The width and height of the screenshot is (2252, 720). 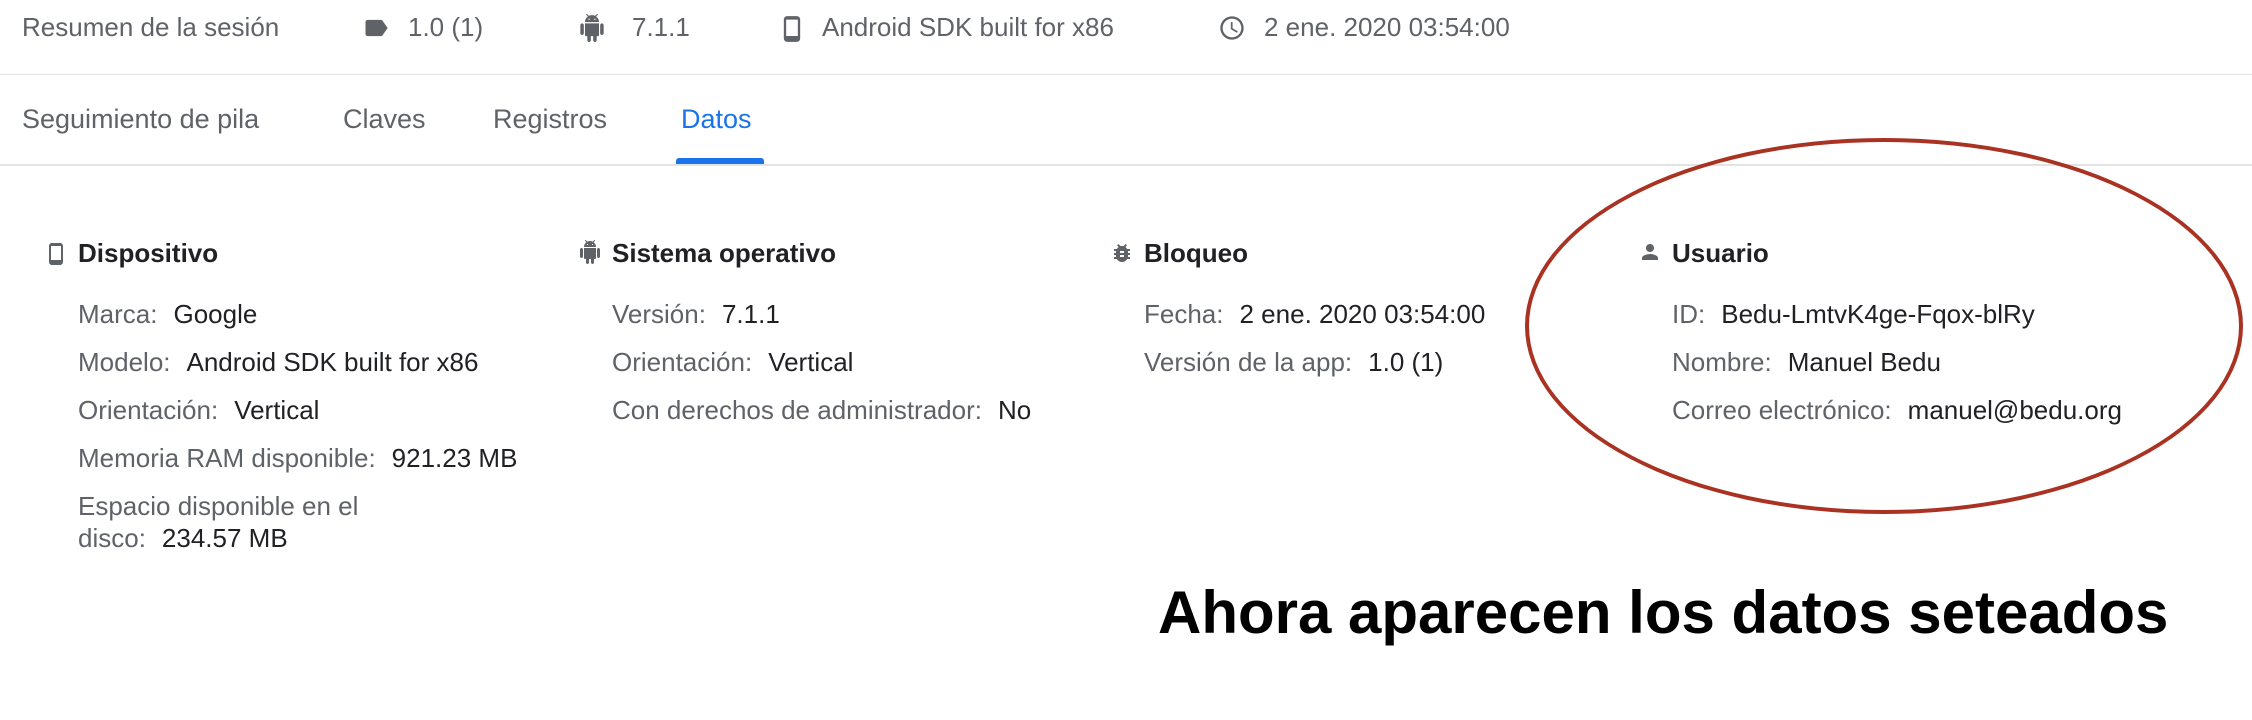 What do you see at coordinates (148, 410) in the screenshot?
I see `device-orientation-label: Orientación:` at bounding box center [148, 410].